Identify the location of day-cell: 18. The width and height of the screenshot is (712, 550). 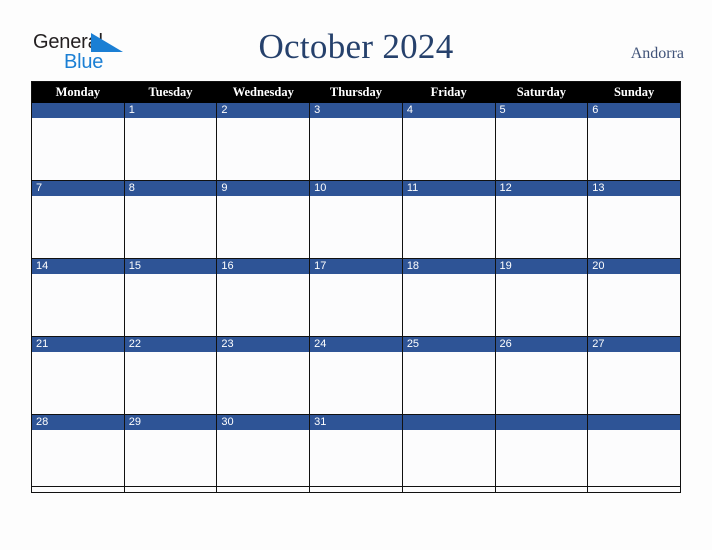
(448, 297).